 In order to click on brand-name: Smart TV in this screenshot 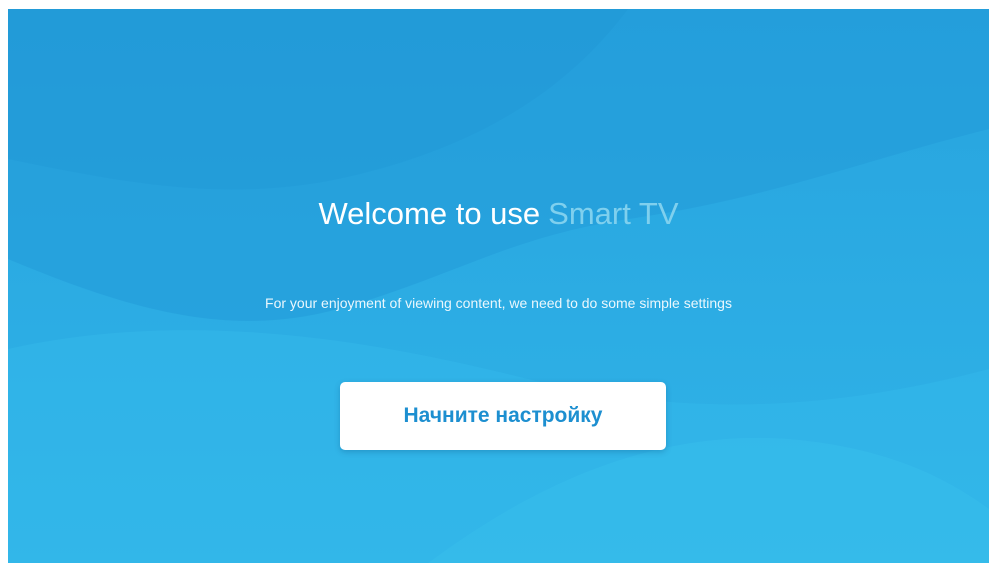, I will do `click(613, 213)`.